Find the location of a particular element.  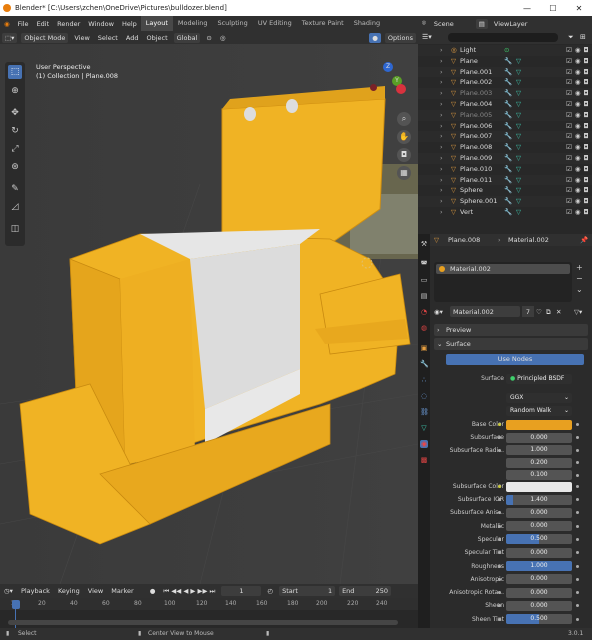

outliner-row: › ▽ Plane.004 🔧 ▽ ☑◉◘ is located at coordinates (505, 104).